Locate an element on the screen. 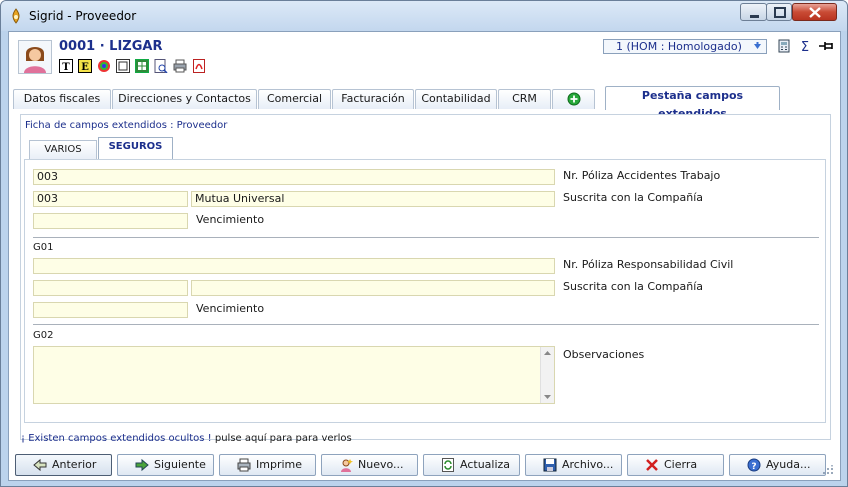 Image resolution: width=848 pixels, height=487 pixels. vencimiento-rc-field is located at coordinates (110, 310).